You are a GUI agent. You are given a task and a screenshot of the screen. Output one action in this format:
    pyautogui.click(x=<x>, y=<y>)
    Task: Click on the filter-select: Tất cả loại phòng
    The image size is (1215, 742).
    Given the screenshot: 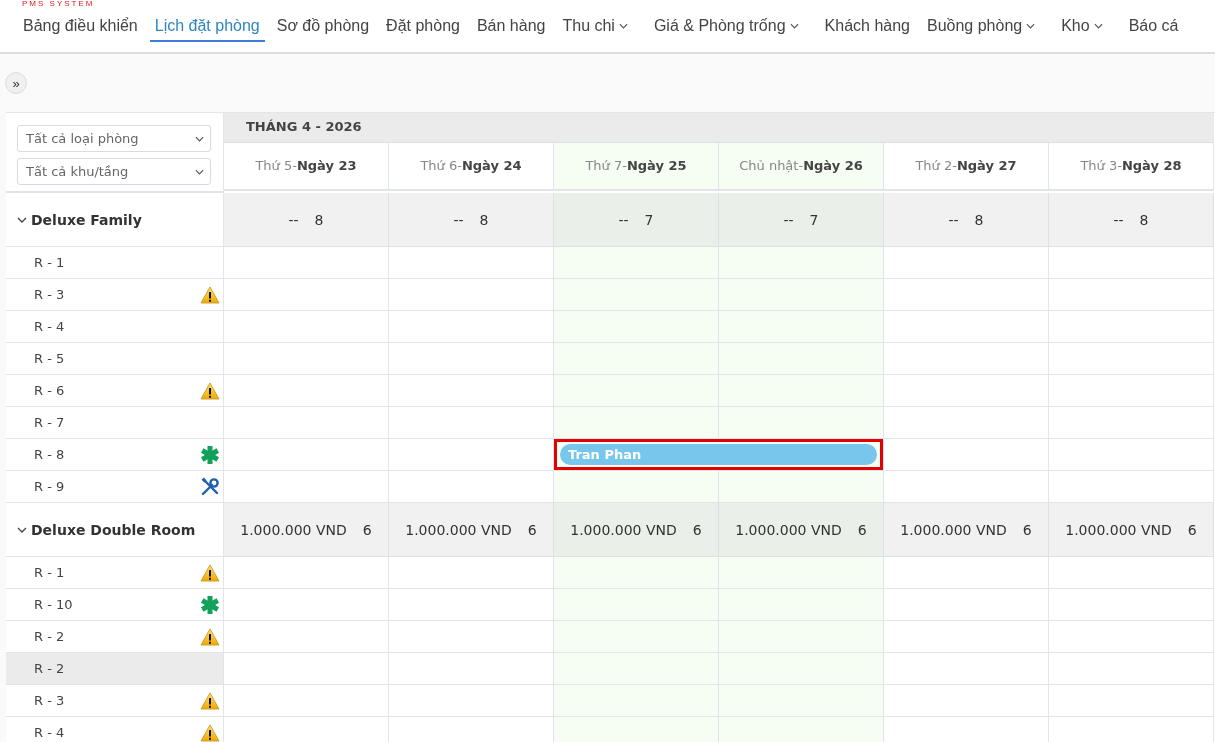 What is the action you would take?
    pyautogui.click(x=114, y=138)
    